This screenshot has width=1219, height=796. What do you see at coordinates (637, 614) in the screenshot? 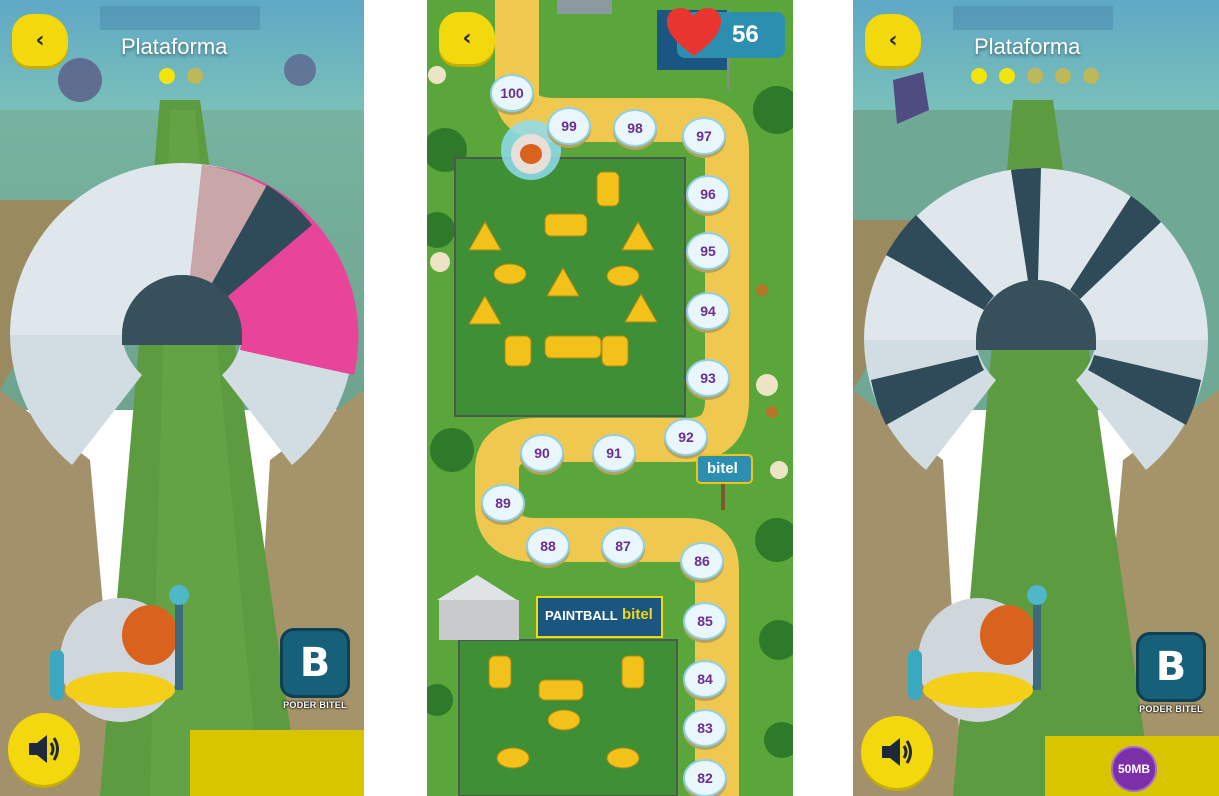
I see `banner-bitel: bitel` at bounding box center [637, 614].